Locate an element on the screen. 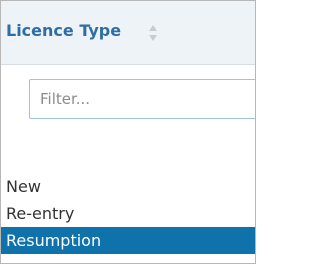 Image resolution: width=320 pixels, height=264 pixels. option-re-entry: Re-entry is located at coordinates (128, 213).